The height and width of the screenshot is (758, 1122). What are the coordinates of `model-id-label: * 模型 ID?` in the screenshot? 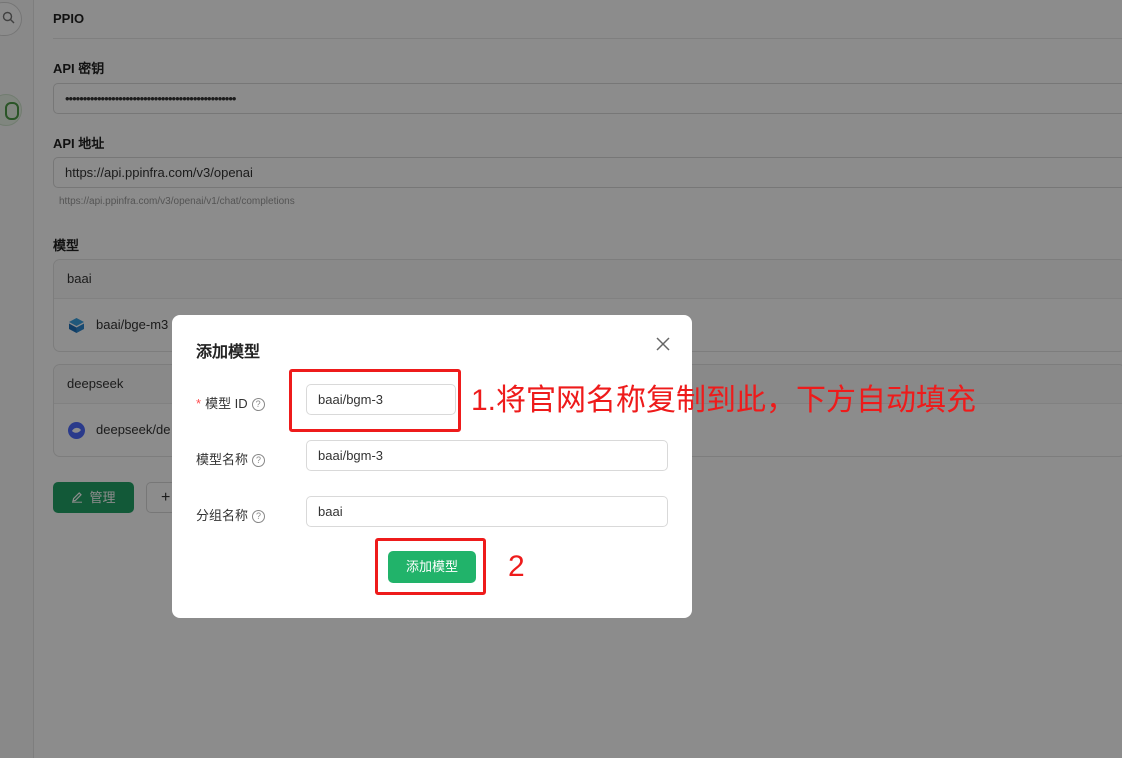 It's located at (230, 402).